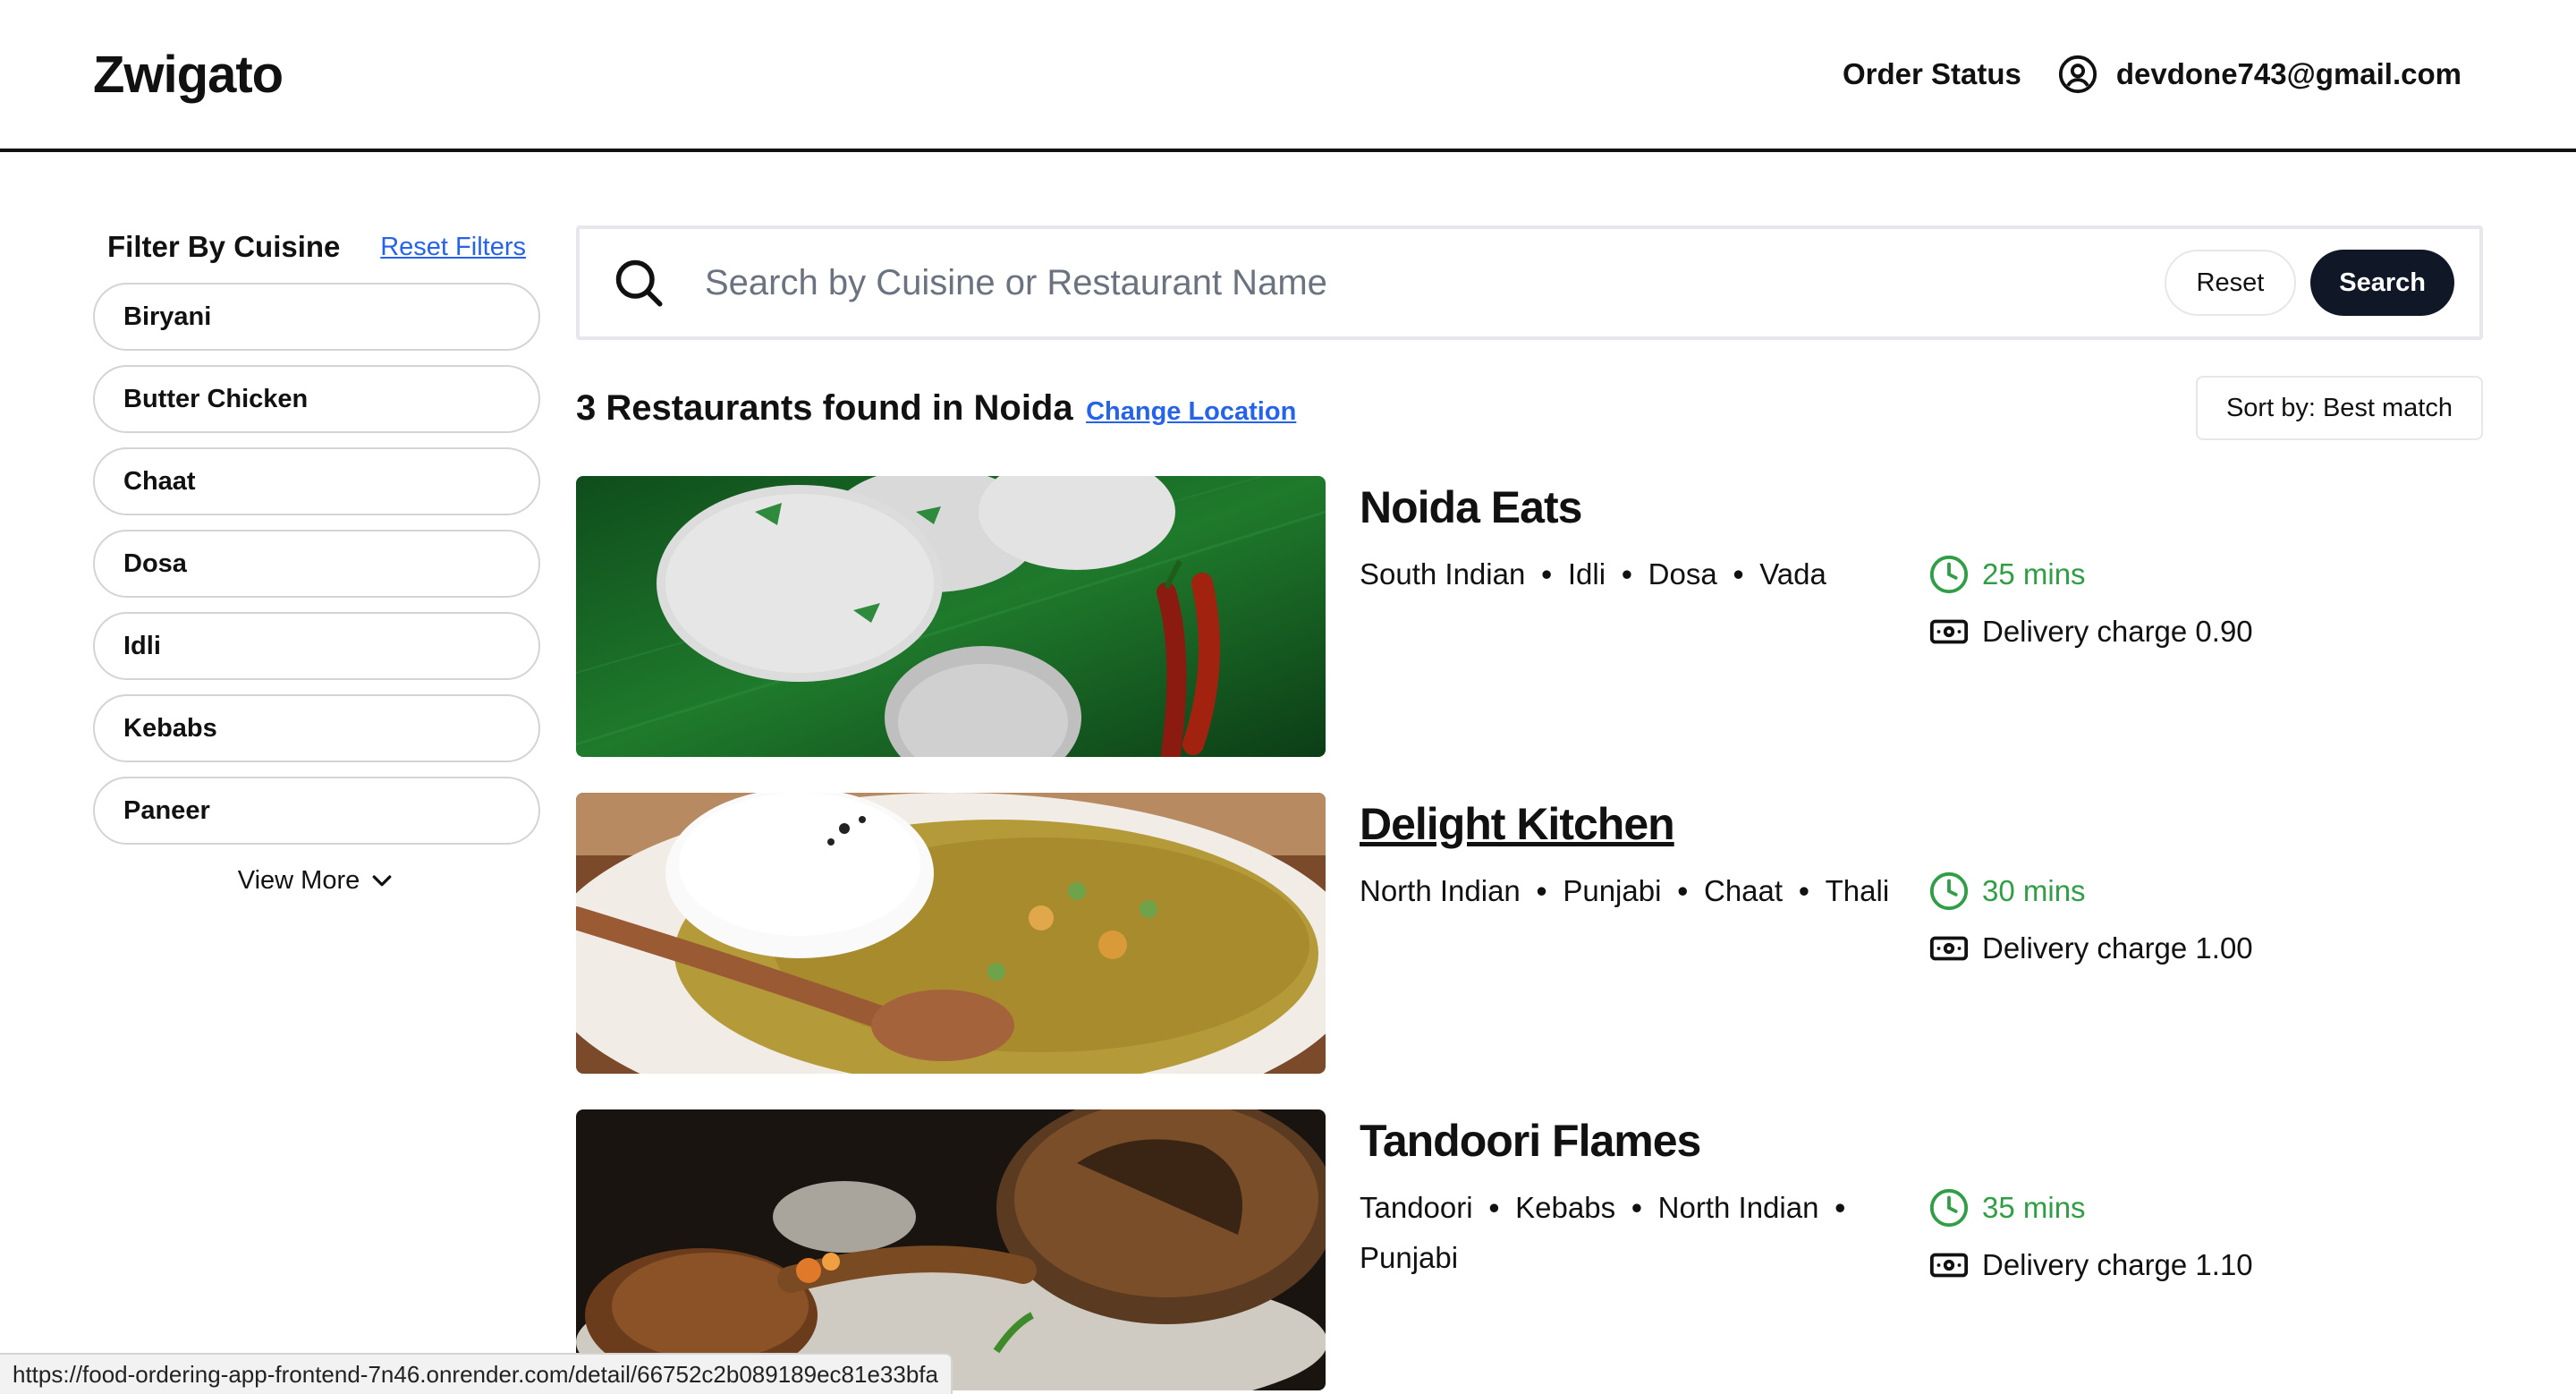 The image size is (2576, 1394). What do you see at coordinates (2230, 283) in the screenshot?
I see `search-reset-button: Reset` at bounding box center [2230, 283].